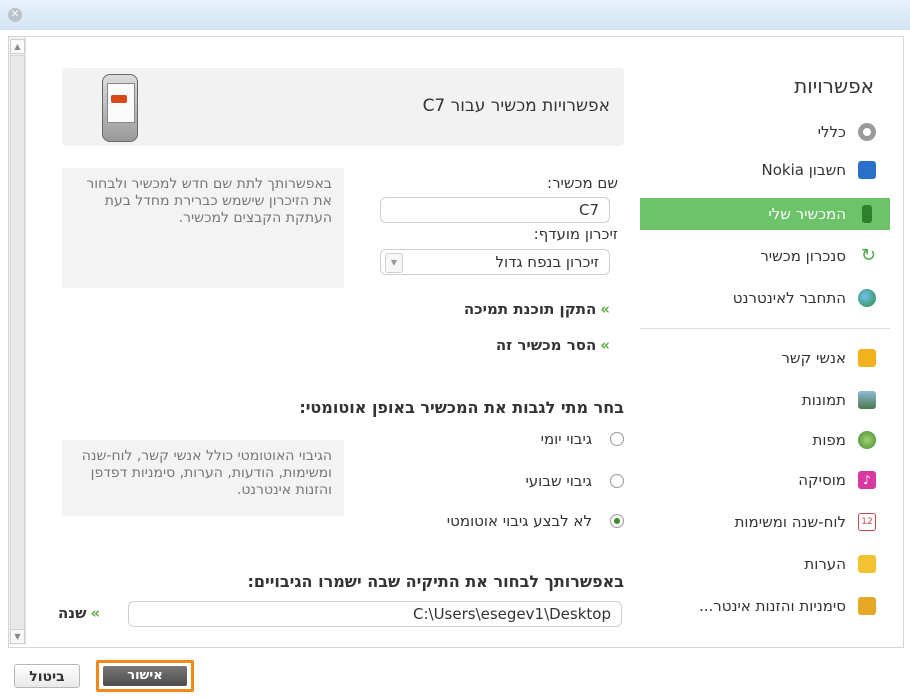 The image size is (910, 699). I want to click on bookmarks-icon, so click(867, 606).